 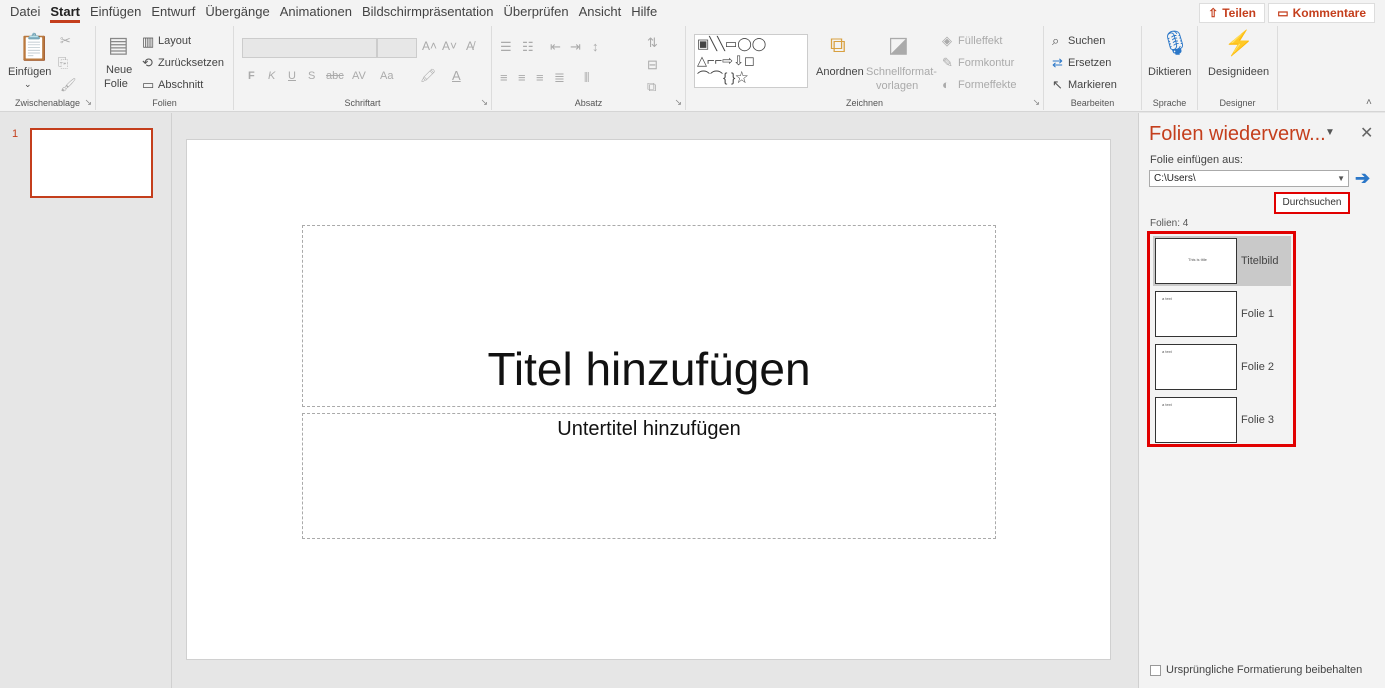 What do you see at coordinates (359, 76) in the screenshot?
I see `char-spacing-button: AV` at bounding box center [359, 76].